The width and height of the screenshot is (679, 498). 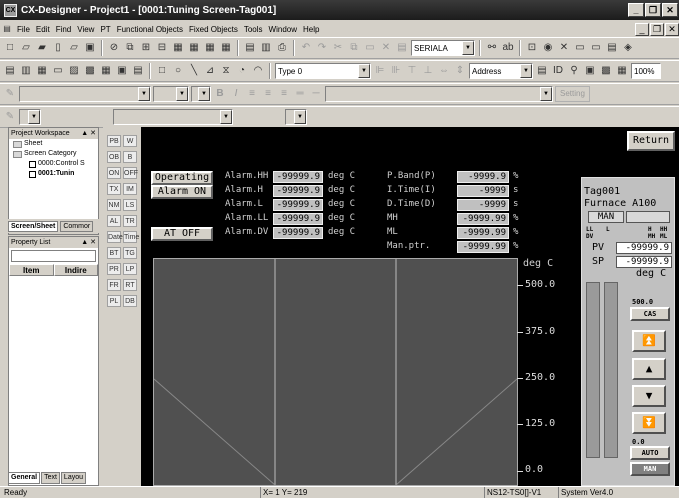 I want to click on fast-up-button: ⏫, so click(x=649, y=341).